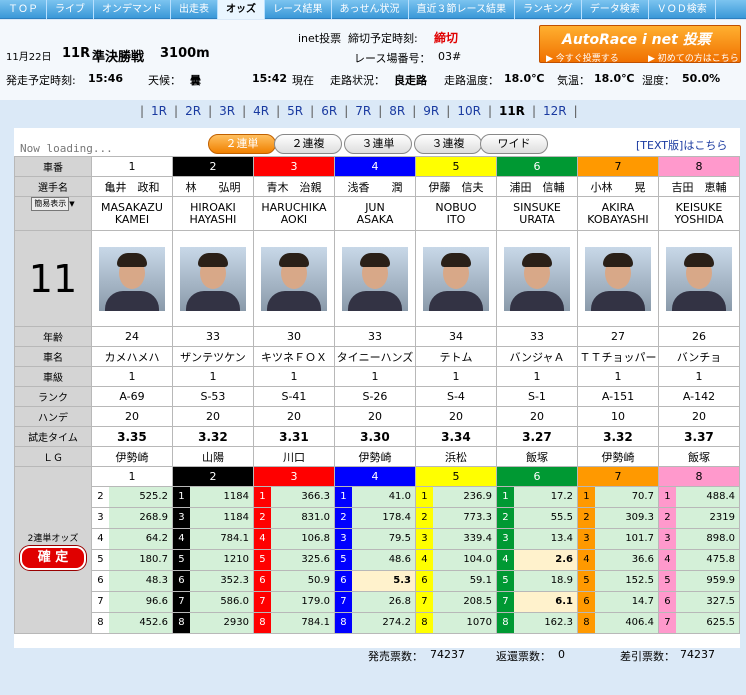 This screenshot has height=695, width=746. Describe the element at coordinates (536, 560) in the screenshot. I see `odds-cell: 4 2.6` at that location.